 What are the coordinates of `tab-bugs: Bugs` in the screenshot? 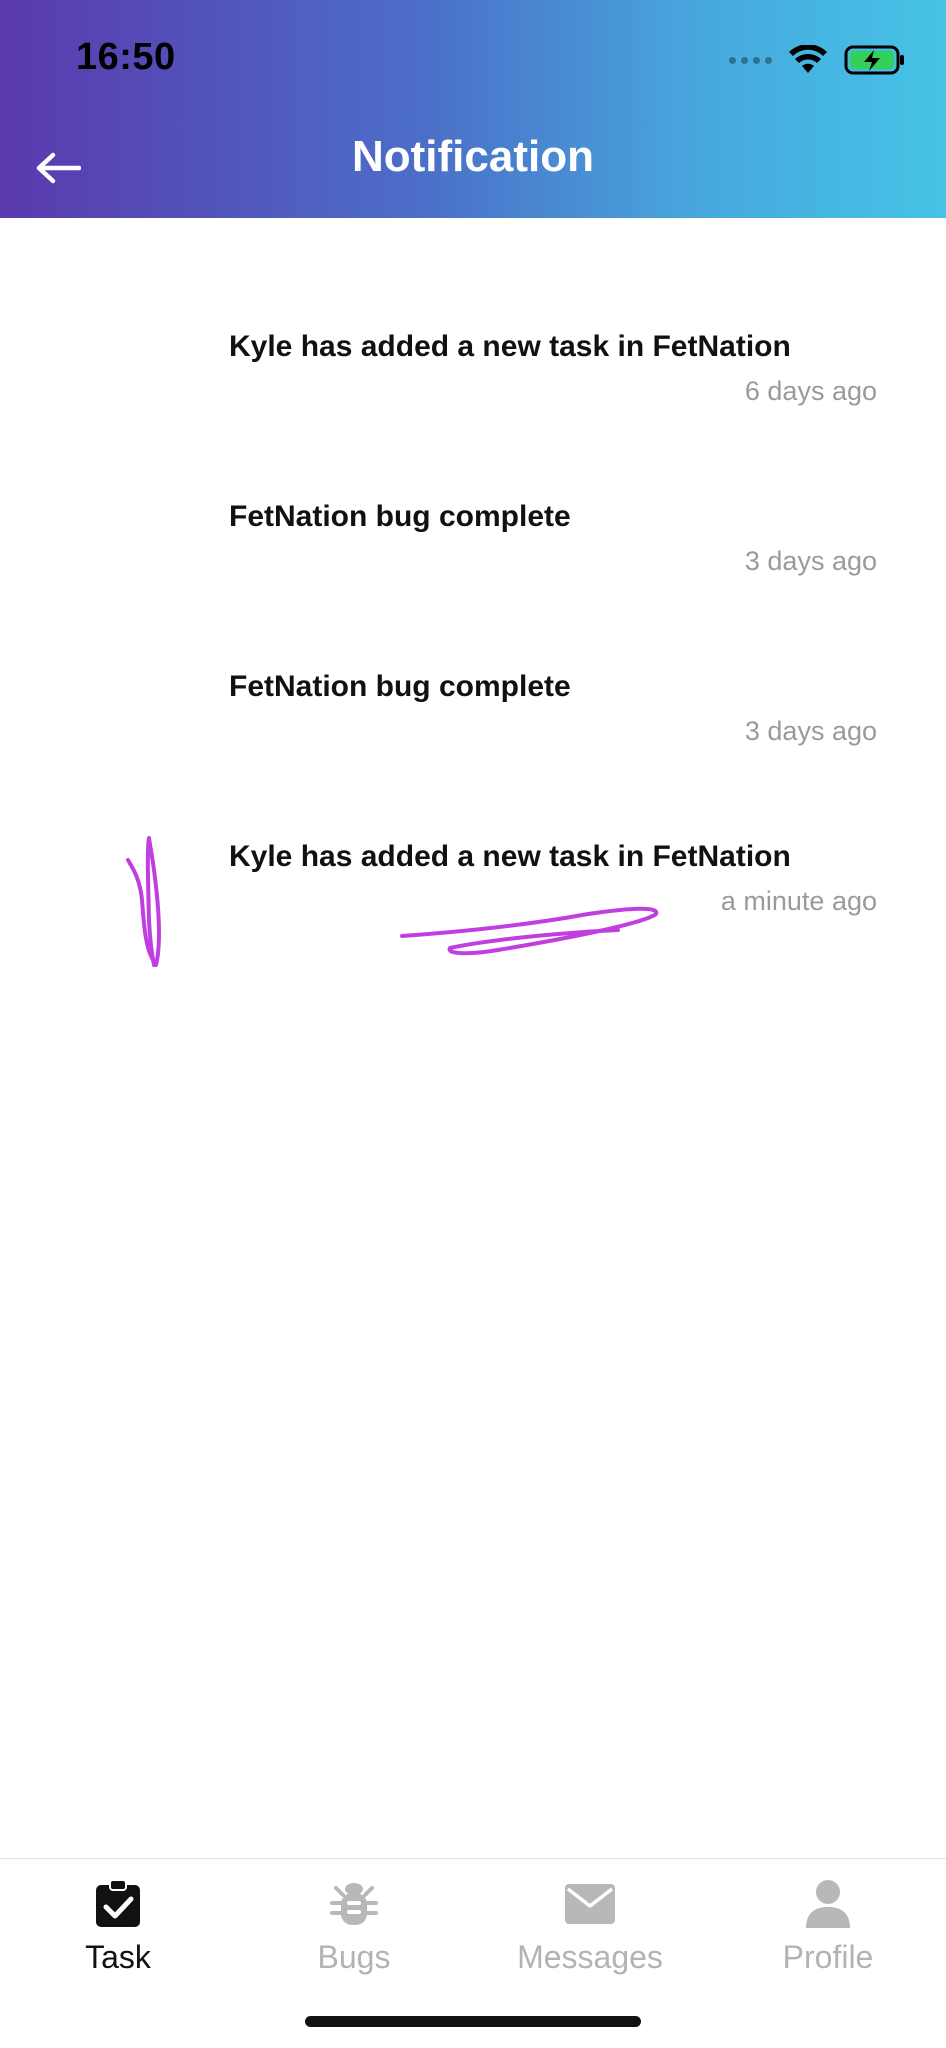 It's located at (354, 1924).